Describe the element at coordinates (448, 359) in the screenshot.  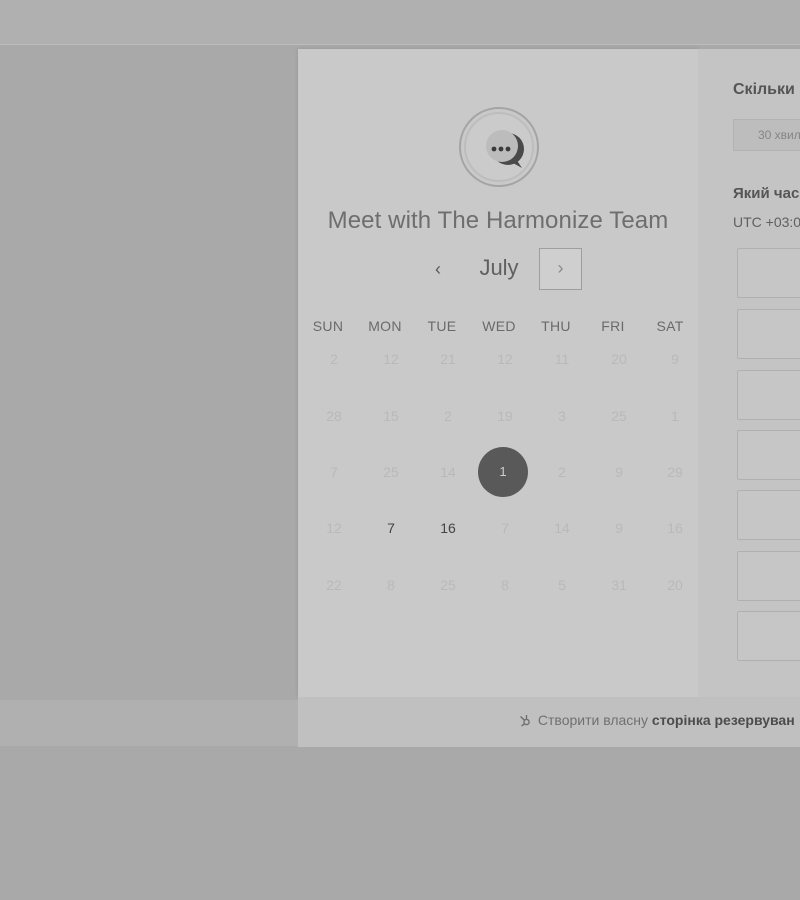
I see `calendar-day: 21` at that location.